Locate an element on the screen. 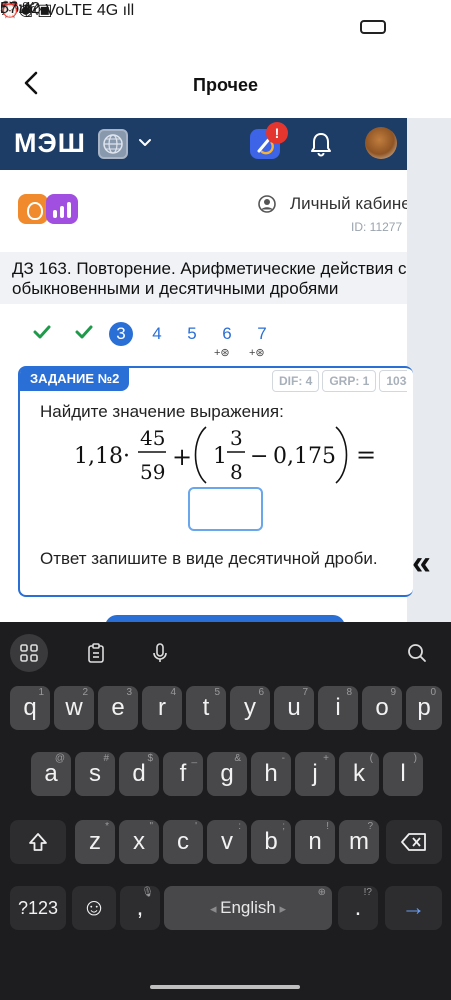 Image resolution: width=451 pixels, height=1000 pixels. key-k: k( is located at coordinates (359, 774).